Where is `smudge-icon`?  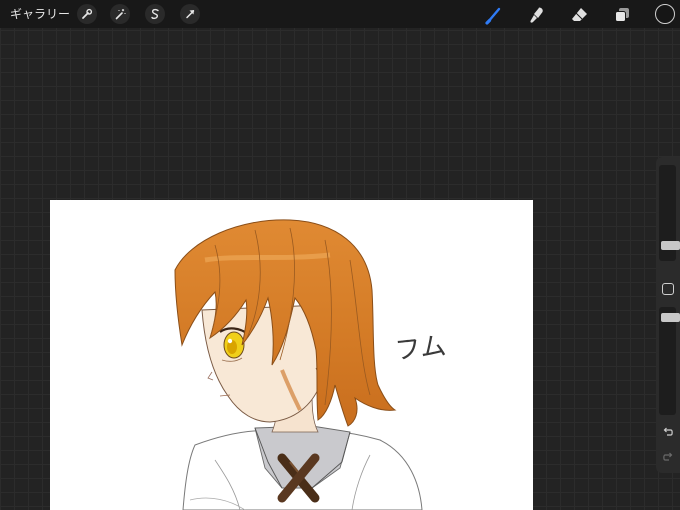
smudge-icon is located at coordinates (536, 15).